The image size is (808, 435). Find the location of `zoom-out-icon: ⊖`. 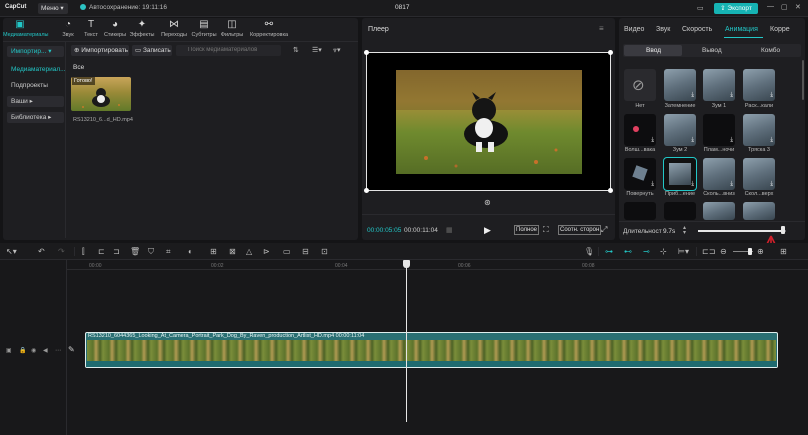

zoom-out-icon: ⊖ is located at coordinates (723, 251).